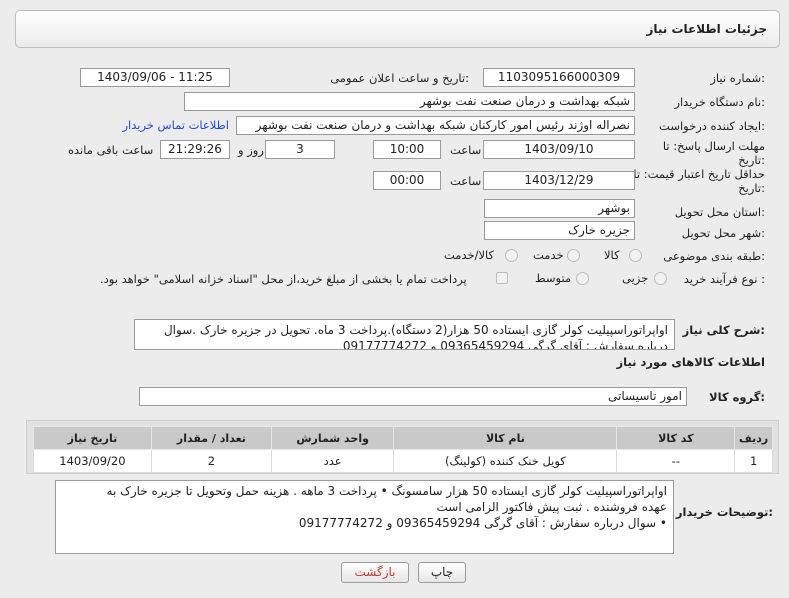  Describe the element at coordinates (466, 181) in the screenshot. I see `price-validity-time-label: ساعت` at that location.